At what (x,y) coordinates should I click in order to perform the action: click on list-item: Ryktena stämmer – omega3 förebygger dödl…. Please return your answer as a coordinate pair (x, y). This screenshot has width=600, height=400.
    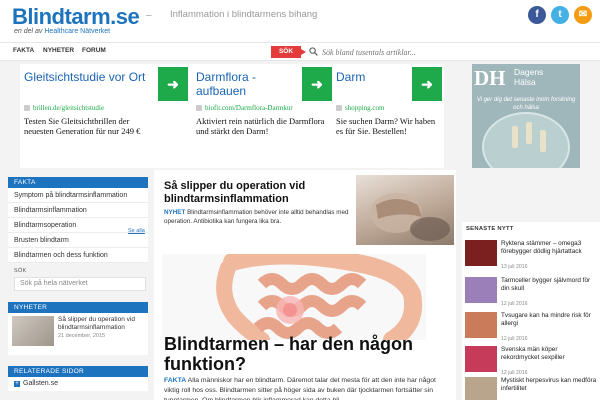
    Looking at the image, I should click on (532, 255).